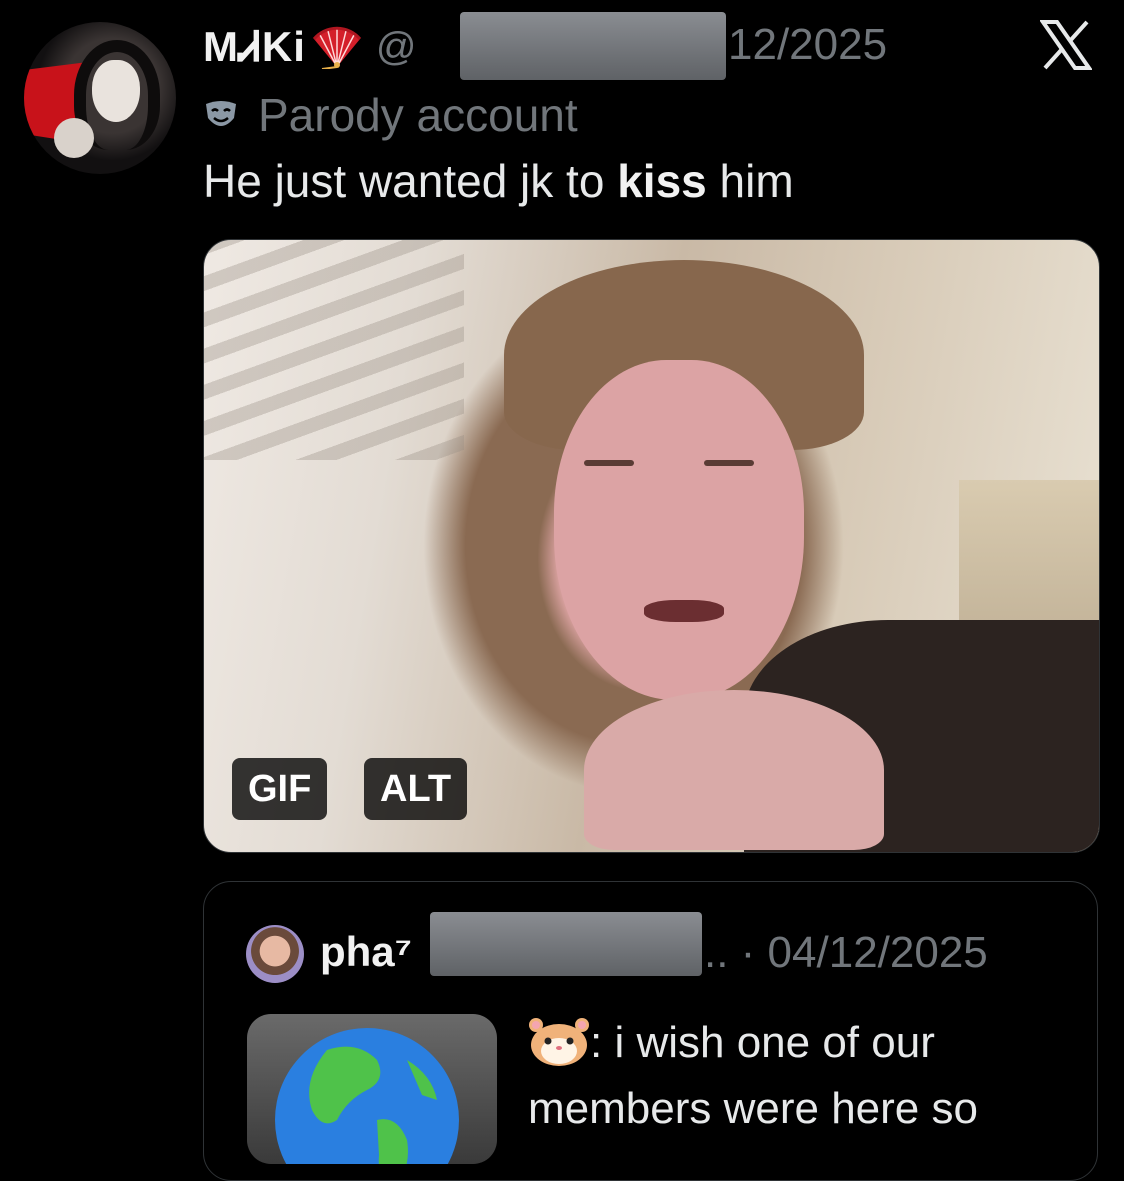 This screenshot has height=1181, width=1124. What do you see at coordinates (416, 789) in the screenshot?
I see `alt-badge: ALT` at bounding box center [416, 789].